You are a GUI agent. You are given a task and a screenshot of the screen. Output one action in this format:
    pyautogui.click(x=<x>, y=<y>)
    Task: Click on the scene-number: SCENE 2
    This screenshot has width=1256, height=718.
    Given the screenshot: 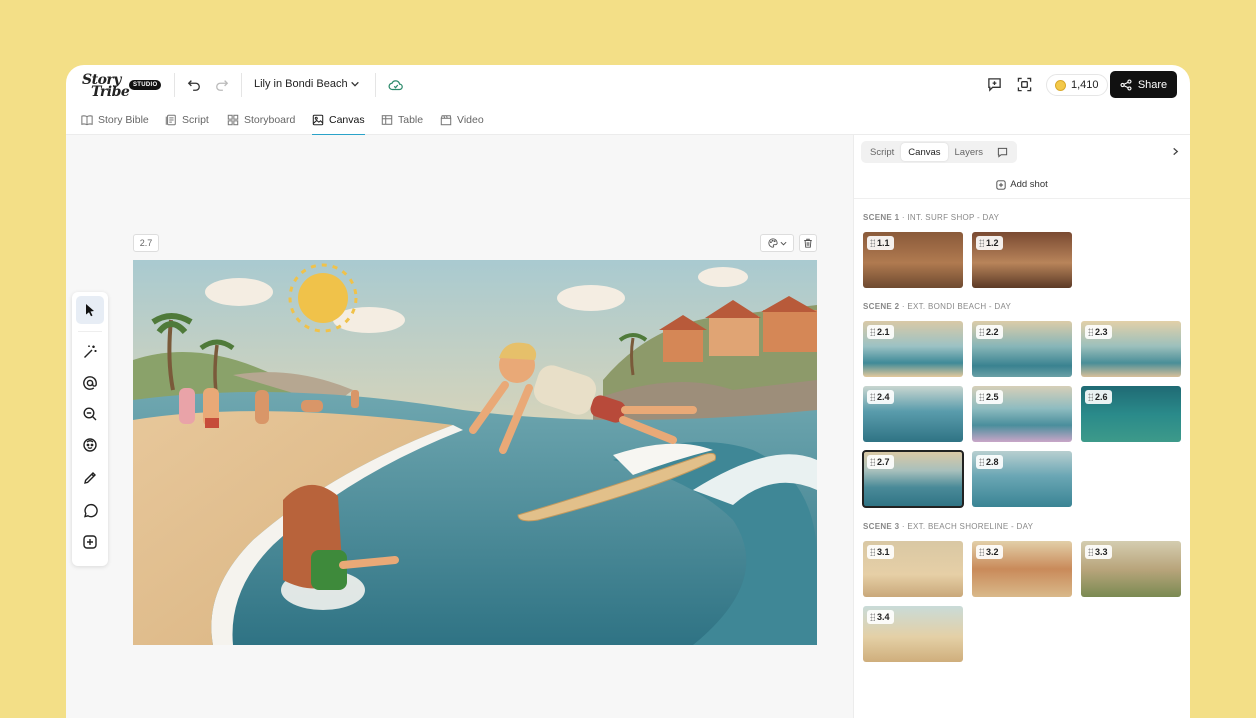 What is the action you would take?
    pyautogui.click(x=881, y=306)
    